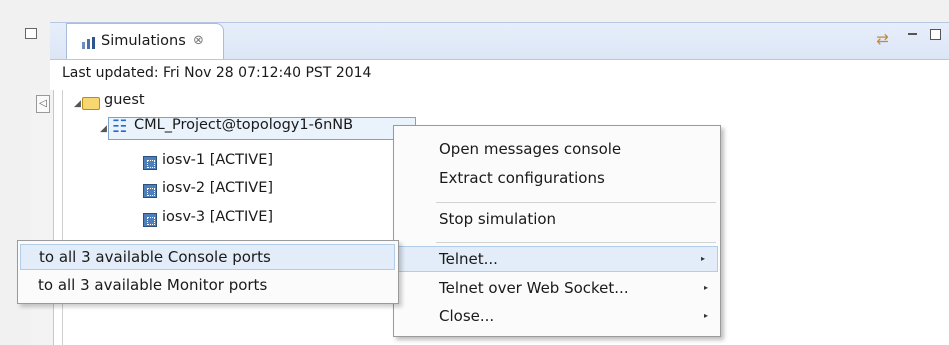 The height and width of the screenshot is (345, 949). What do you see at coordinates (89, 43) in the screenshot?
I see `simulations-icon` at bounding box center [89, 43].